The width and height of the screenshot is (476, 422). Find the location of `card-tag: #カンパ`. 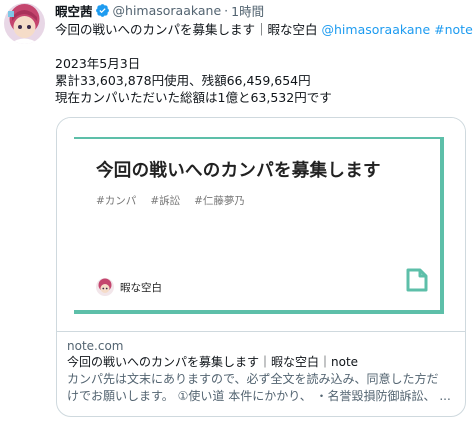

card-tag: #カンパ is located at coordinates (116, 201).